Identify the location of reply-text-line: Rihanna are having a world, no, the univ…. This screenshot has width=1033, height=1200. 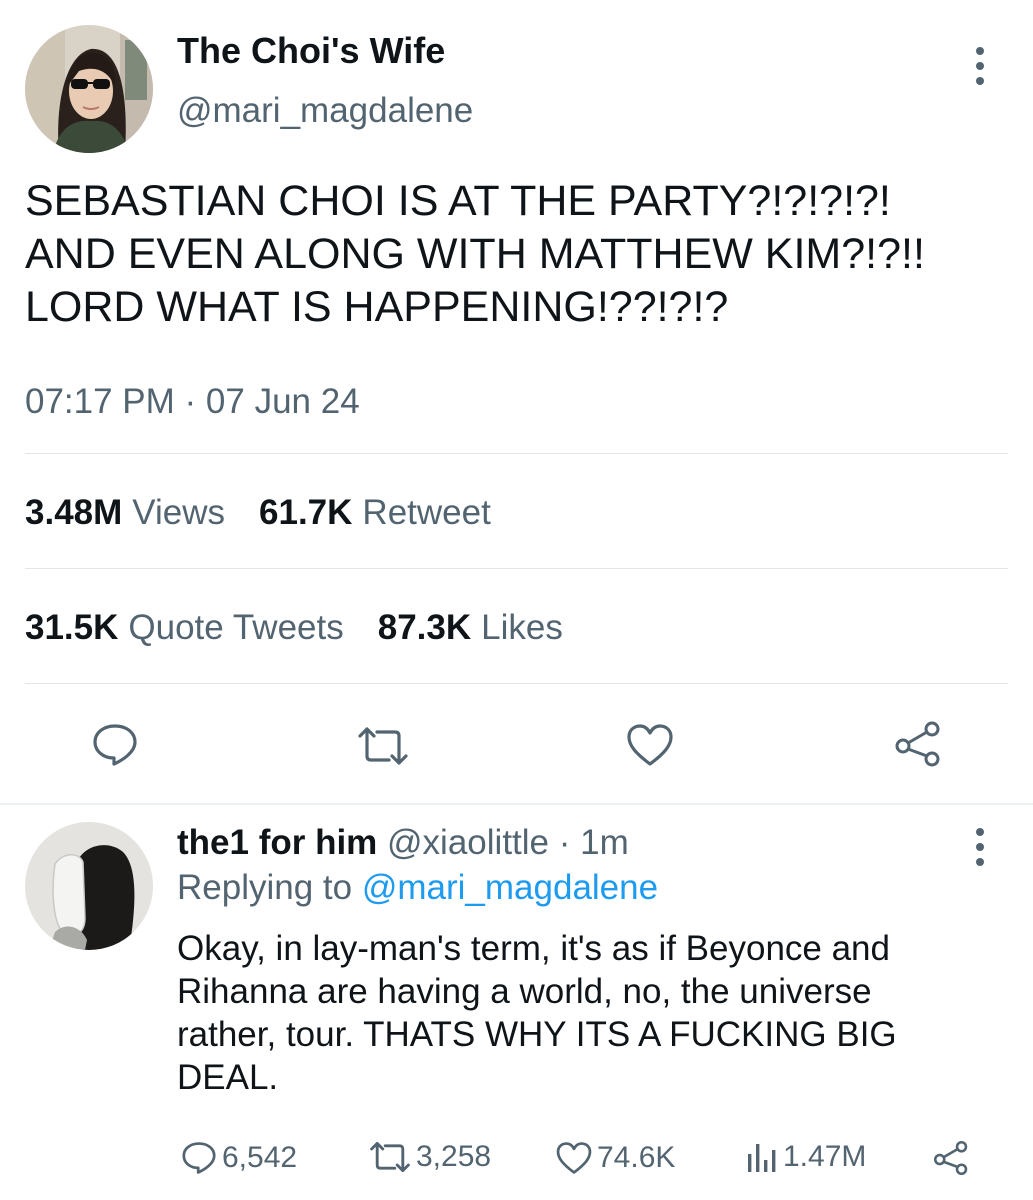
(524, 991).